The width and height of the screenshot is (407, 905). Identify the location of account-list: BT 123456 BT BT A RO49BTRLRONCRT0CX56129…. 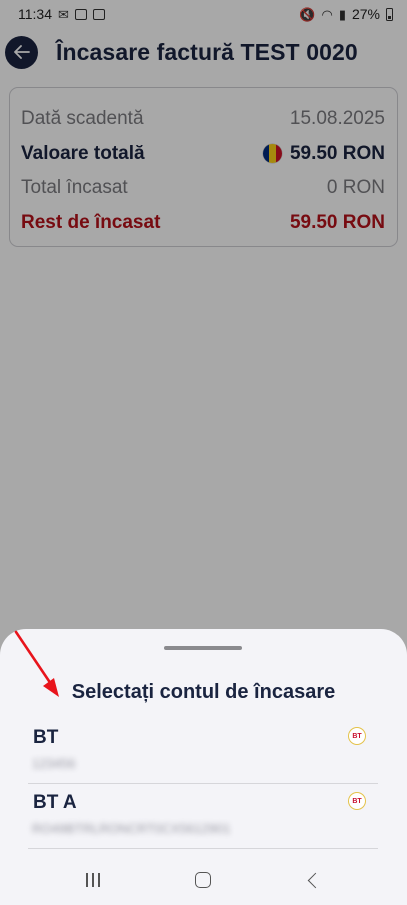
(203, 784).